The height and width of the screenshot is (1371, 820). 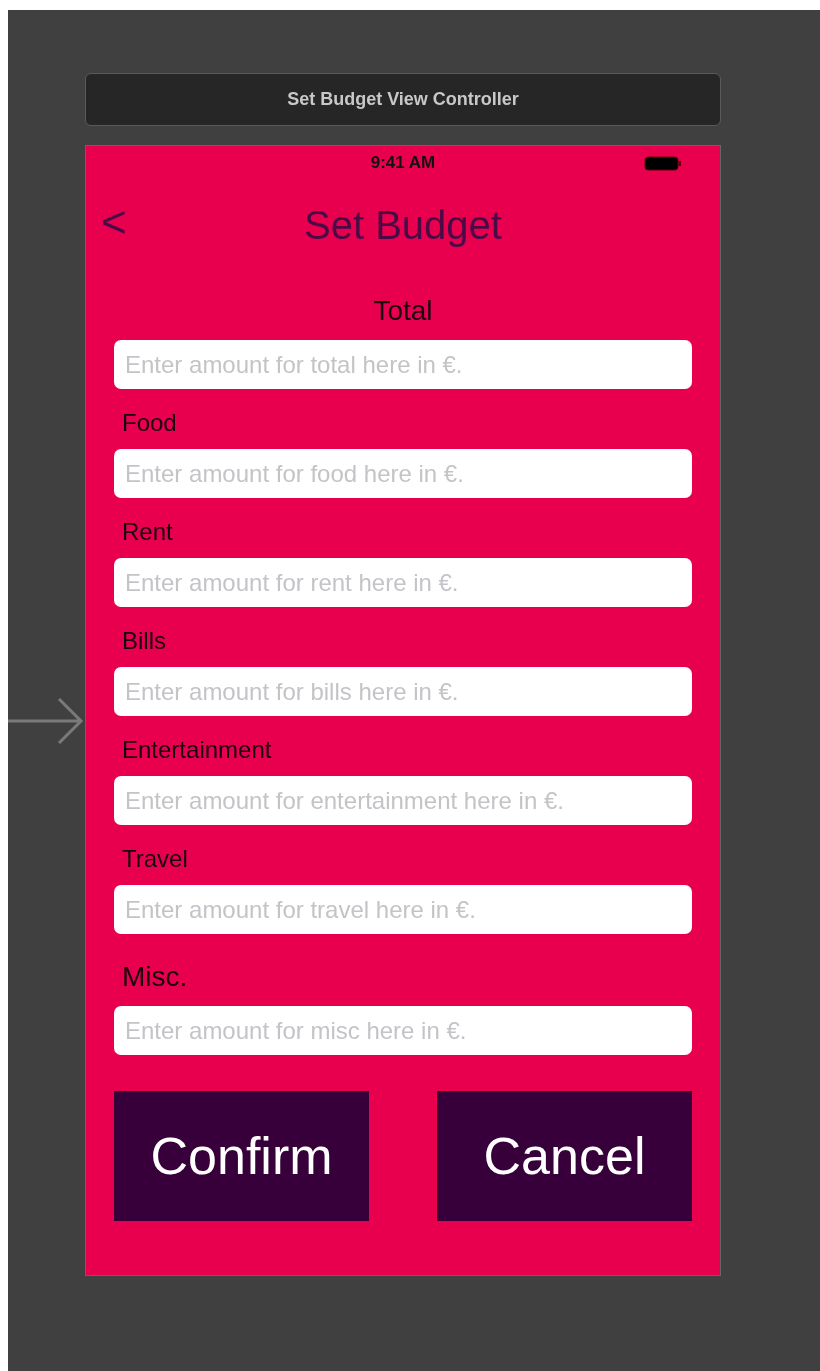 What do you see at coordinates (403, 311) in the screenshot?
I see `field-label: Total` at bounding box center [403, 311].